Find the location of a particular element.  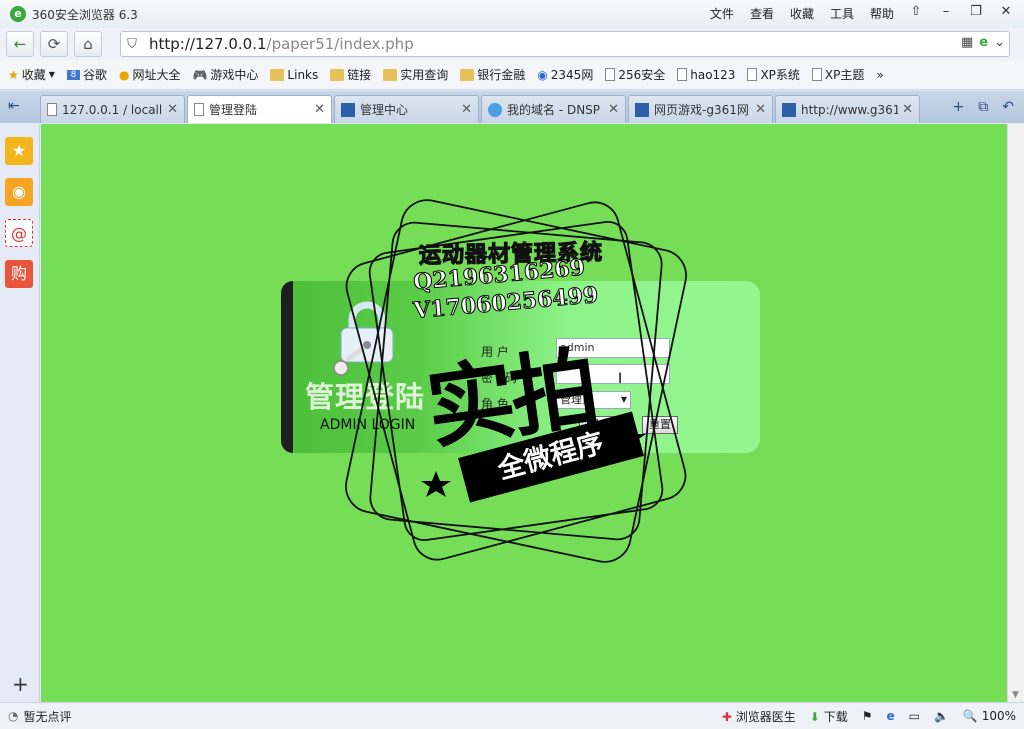

bookmark-favorites: ★ 收藏 ▼ is located at coordinates (31, 74).